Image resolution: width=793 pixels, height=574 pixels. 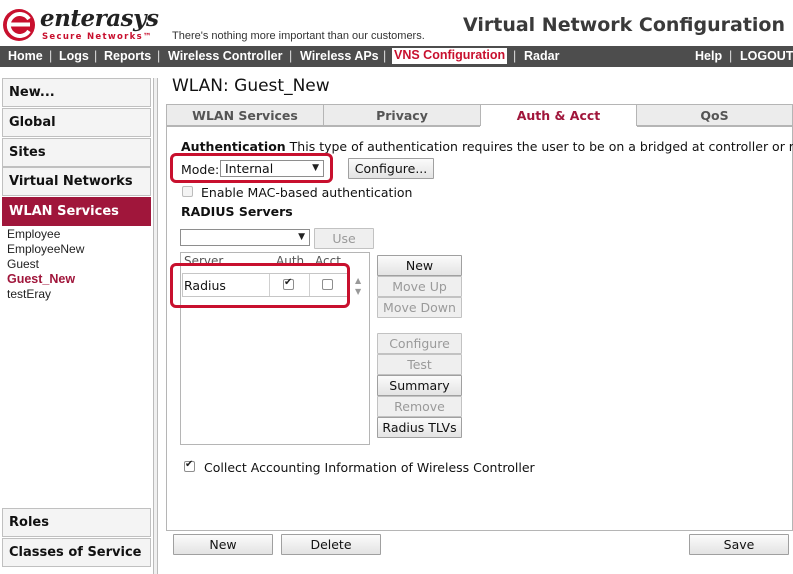 I want to click on sidebar-item-wlan-services: WLAN Services, so click(x=76, y=211).